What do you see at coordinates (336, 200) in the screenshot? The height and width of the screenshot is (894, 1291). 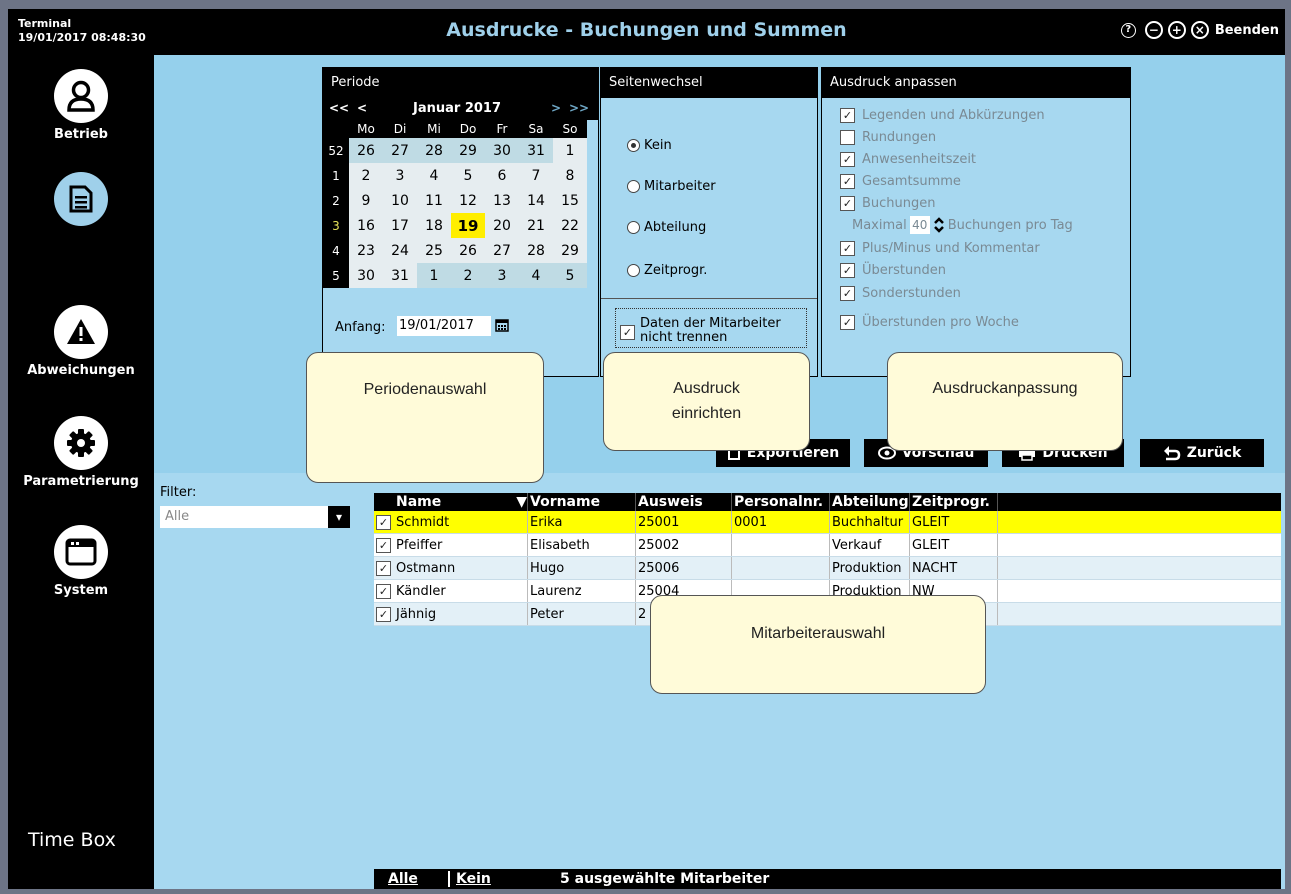 I see `week-number: 2` at bounding box center [336, 200].